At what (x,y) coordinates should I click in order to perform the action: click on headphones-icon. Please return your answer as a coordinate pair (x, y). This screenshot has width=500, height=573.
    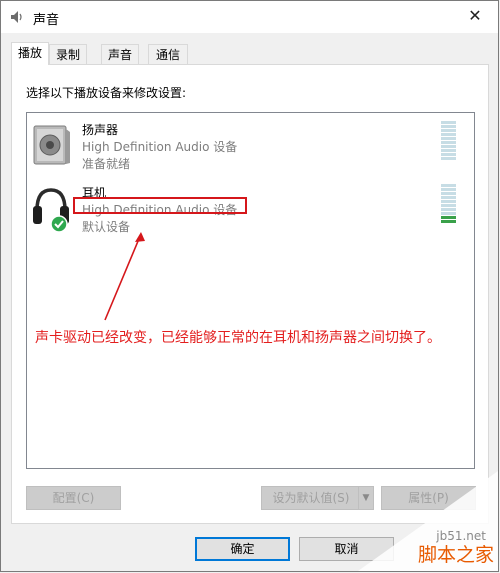
    Looking at the image, I should click on (51, 209).